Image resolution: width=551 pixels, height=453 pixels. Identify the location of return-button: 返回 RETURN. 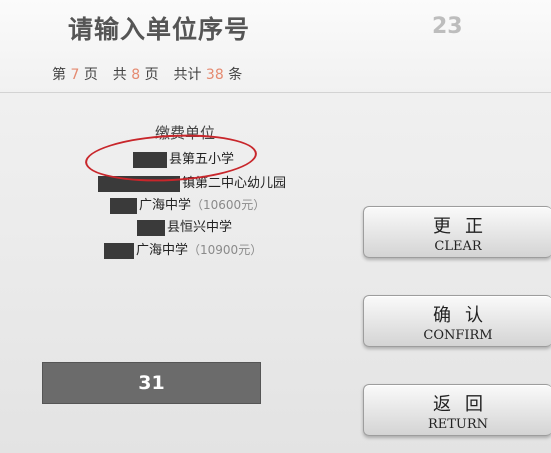
(457, 410).